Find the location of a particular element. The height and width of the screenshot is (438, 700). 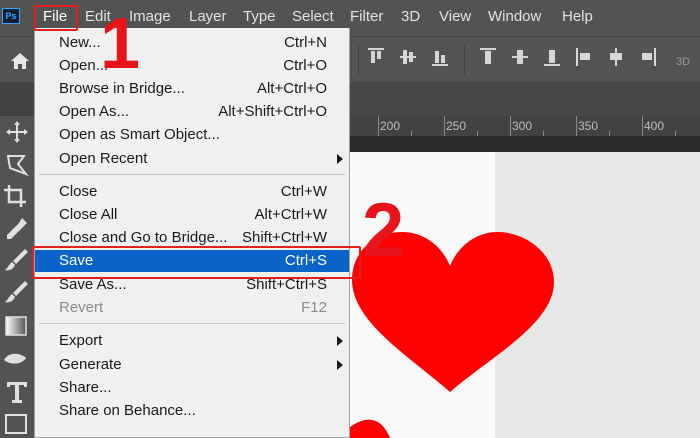

menu-select: Select is located at coordinates (313, 17).